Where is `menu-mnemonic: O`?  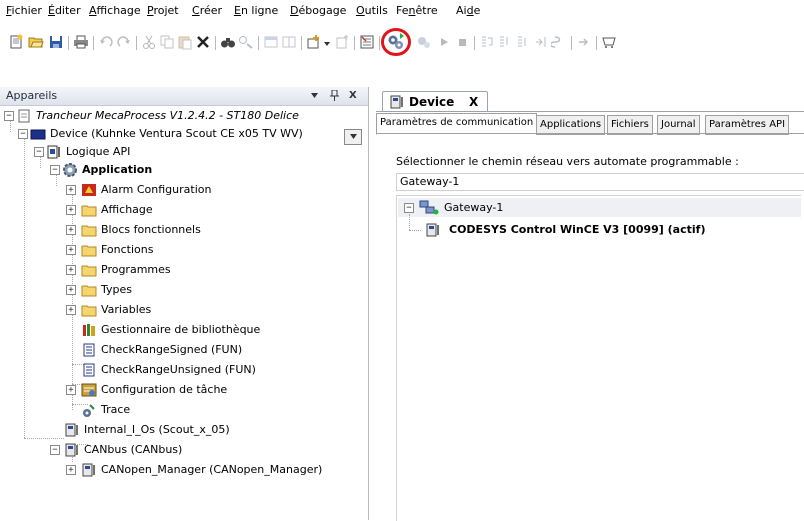
menu-mnemonic: O is located at coordinates (360, 10).